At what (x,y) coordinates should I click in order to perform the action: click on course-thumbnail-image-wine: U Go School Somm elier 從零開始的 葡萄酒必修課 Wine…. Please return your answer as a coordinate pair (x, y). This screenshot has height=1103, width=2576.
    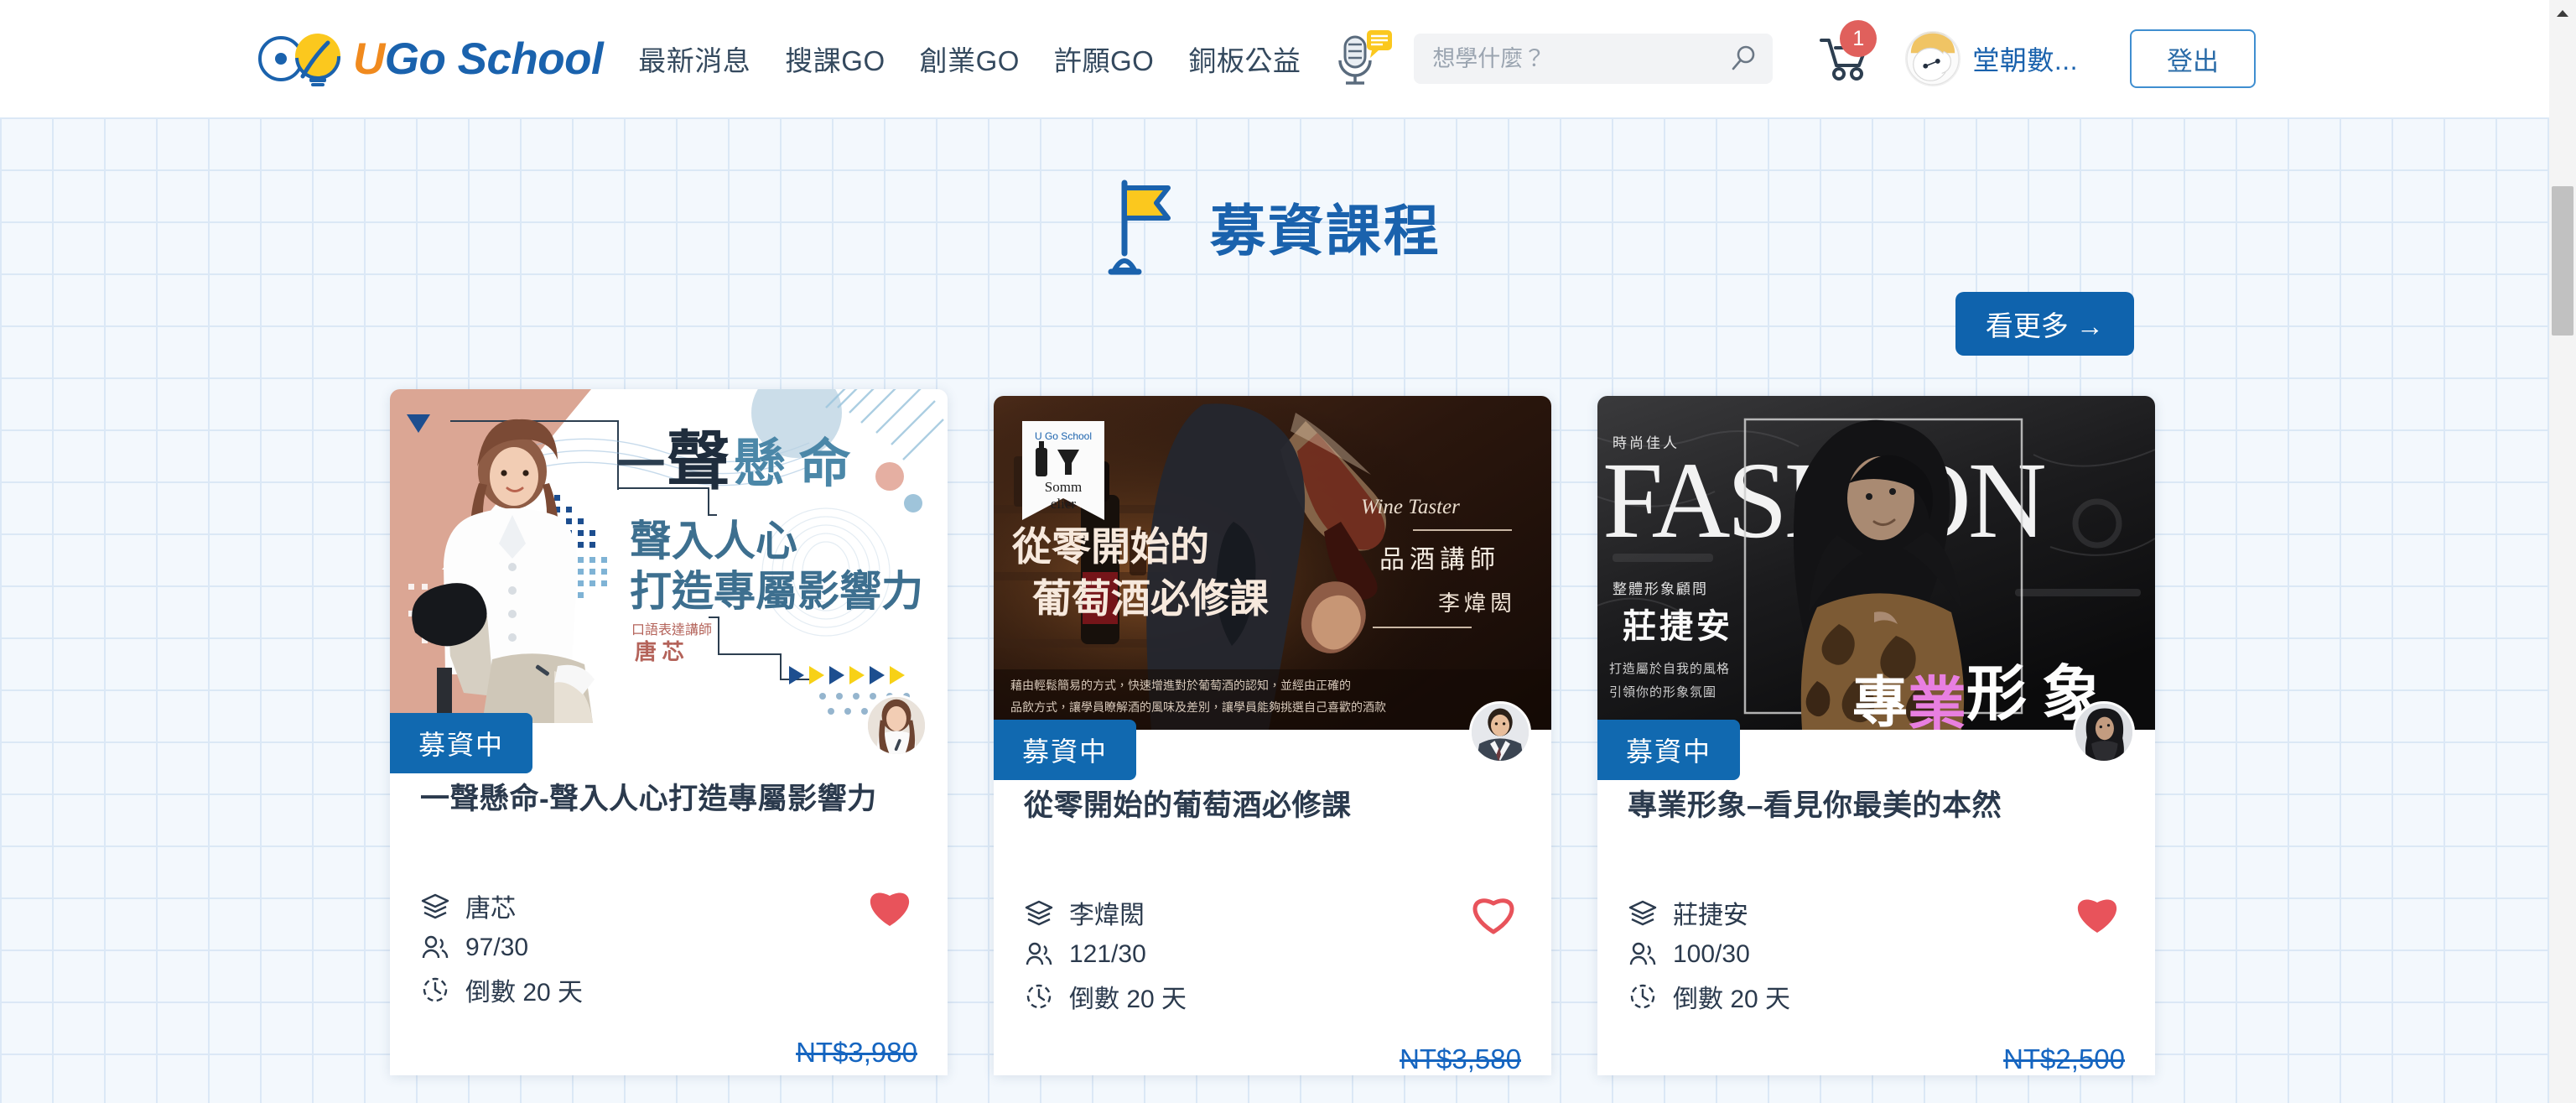
    Looking at the image, I should click on (1272, 563).